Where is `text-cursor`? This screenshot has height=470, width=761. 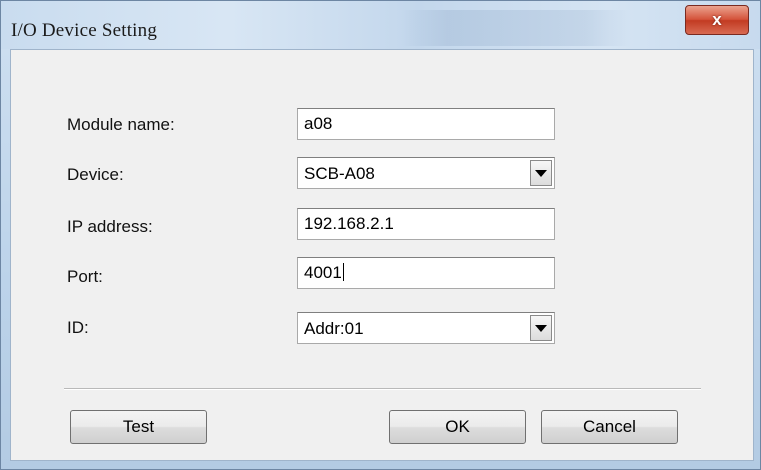 text-cursor is located at coordinates (343, 272).